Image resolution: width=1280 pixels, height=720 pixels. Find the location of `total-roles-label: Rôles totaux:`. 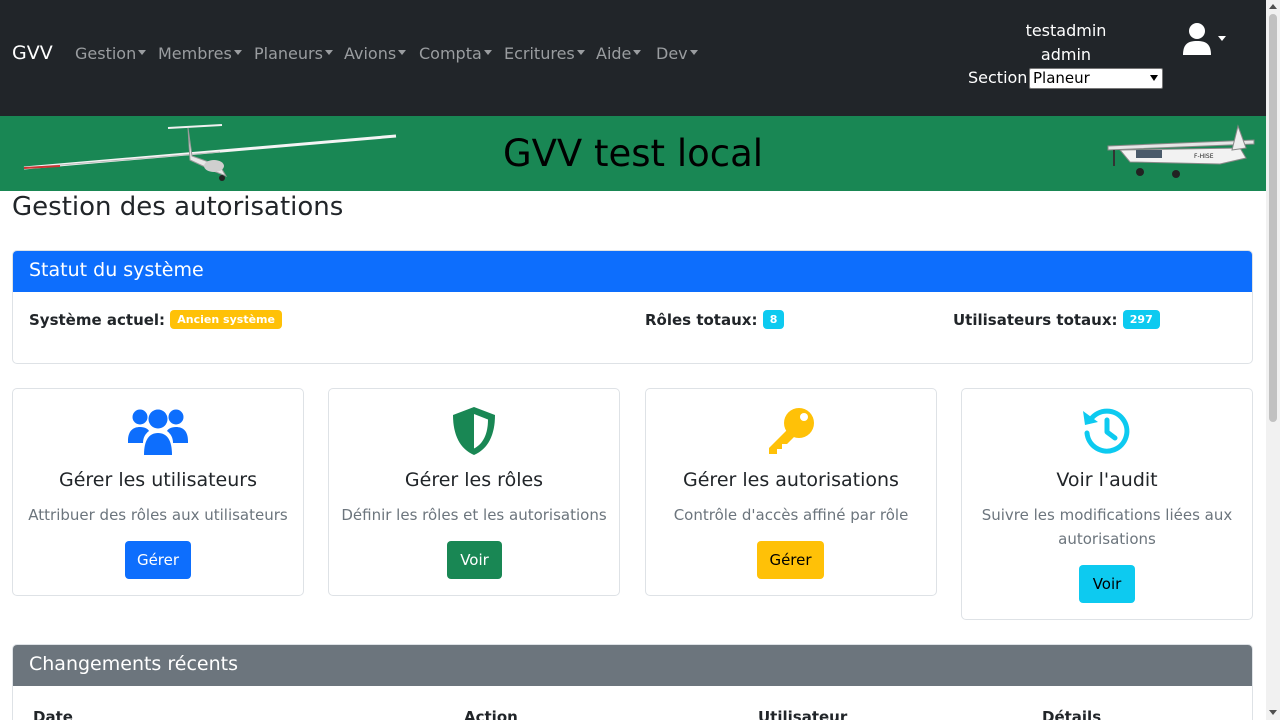

total-roles-label: Rôles totaux: is located at coordinates (701, 320).